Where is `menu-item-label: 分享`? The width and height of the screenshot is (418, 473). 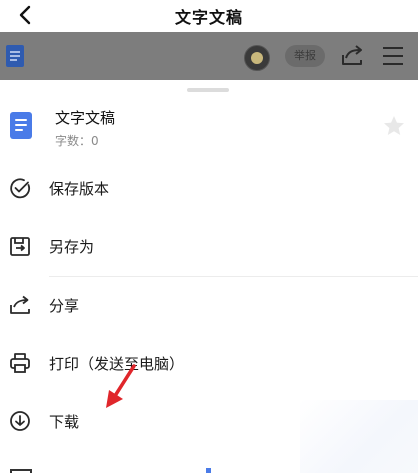
menu-item-label: 分享 is located at coordinates (64, 306).